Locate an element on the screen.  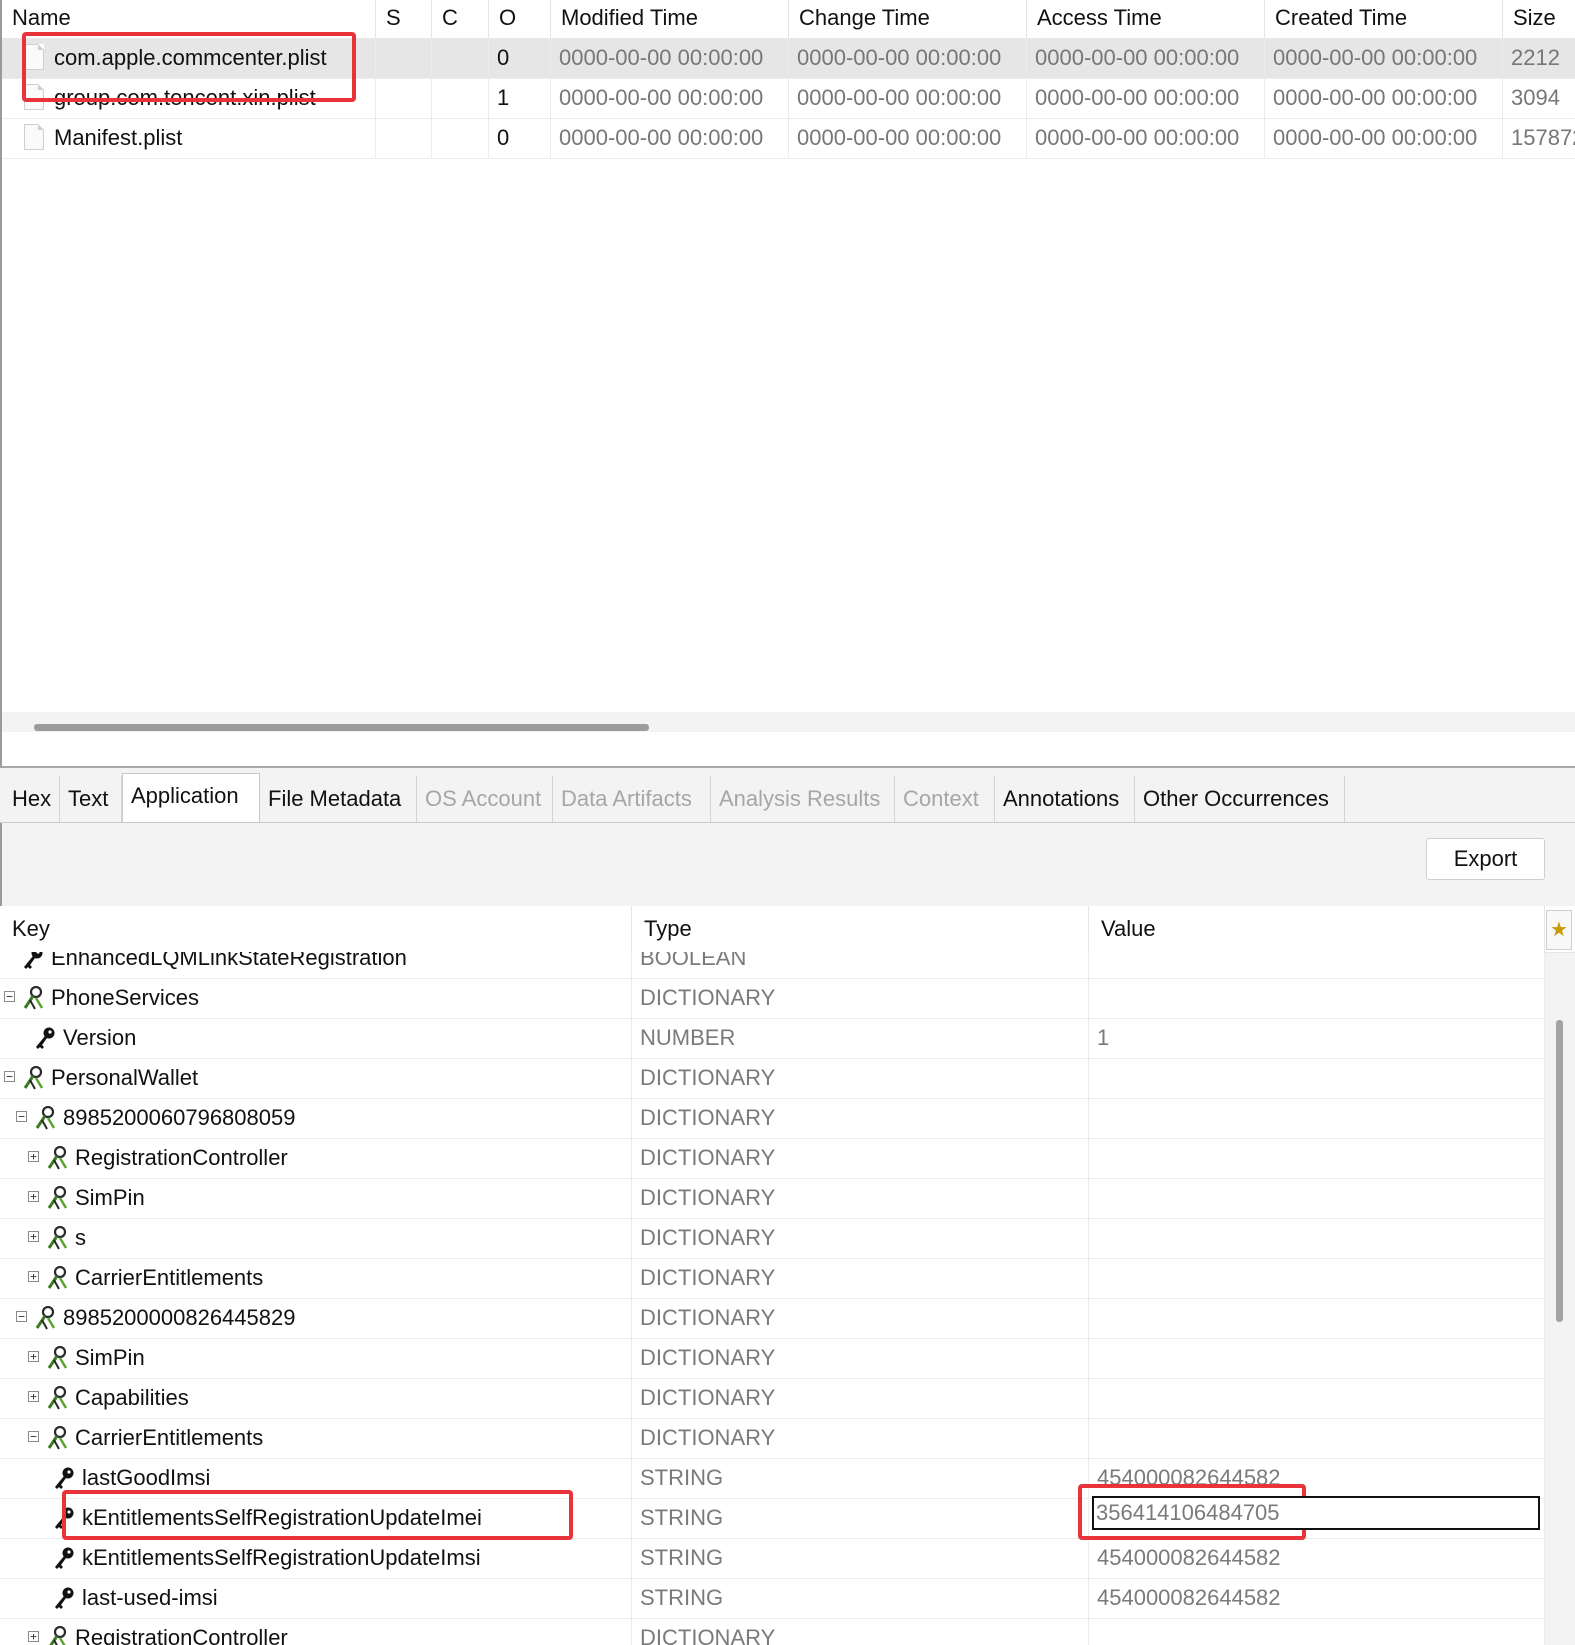
plist-row: − CarrierEntitlements DICTIONARY is located at coordinates (772, 1438).